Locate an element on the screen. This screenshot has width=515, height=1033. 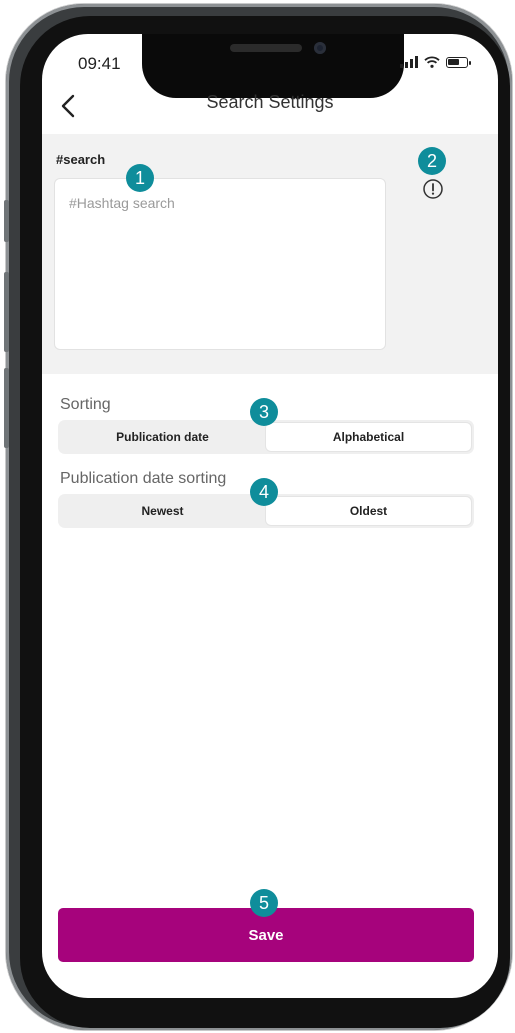
page-title: Search Settings is located at coordinates (270, 102).